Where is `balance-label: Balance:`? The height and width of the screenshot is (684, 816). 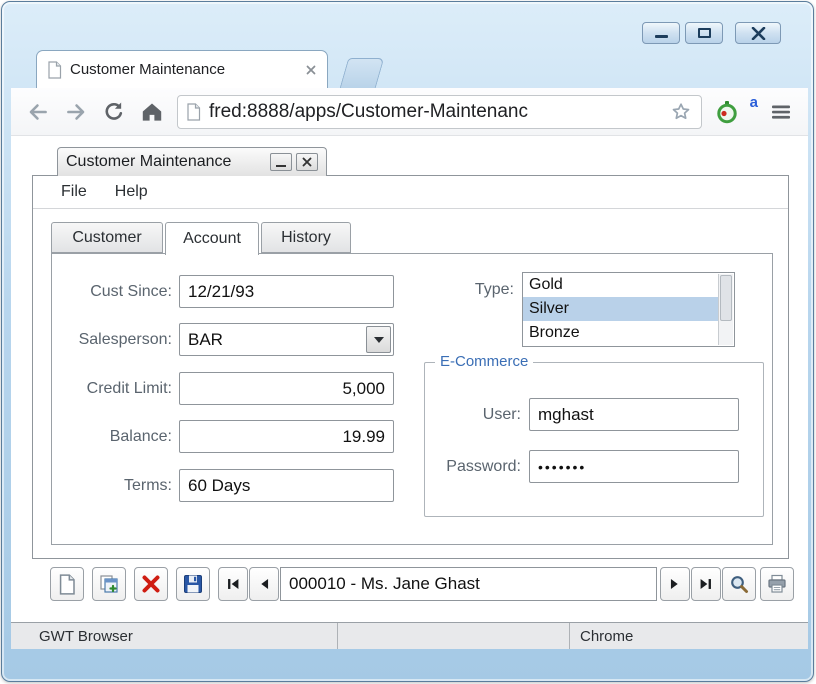
balance-label: Balance: is located at coordinates (140, 436).